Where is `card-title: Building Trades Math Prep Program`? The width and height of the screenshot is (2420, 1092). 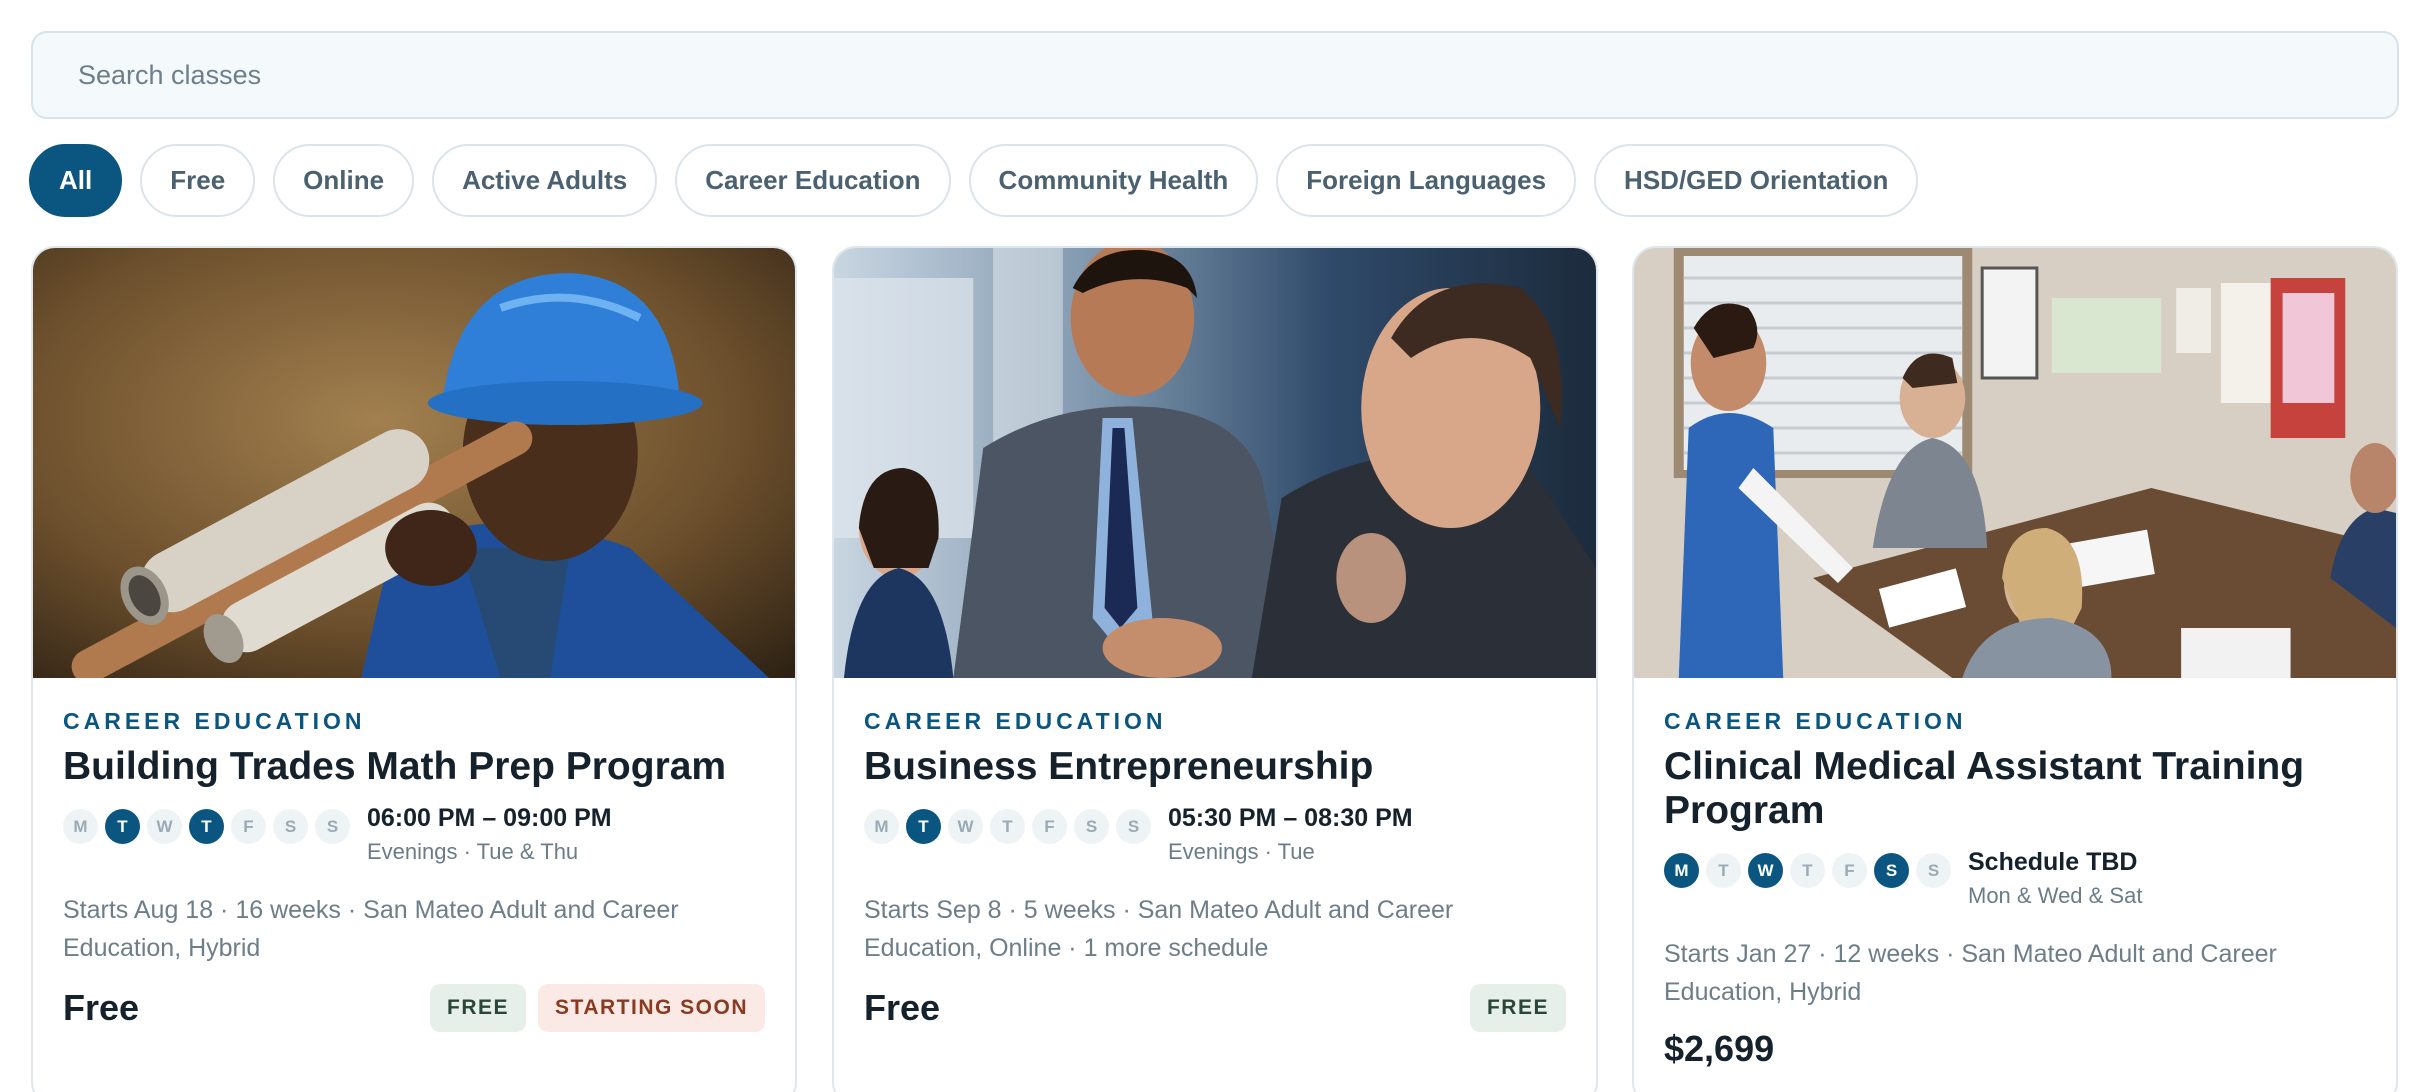 card-title: Building Trades Math Prep Program is located at coordinates (414, 767).